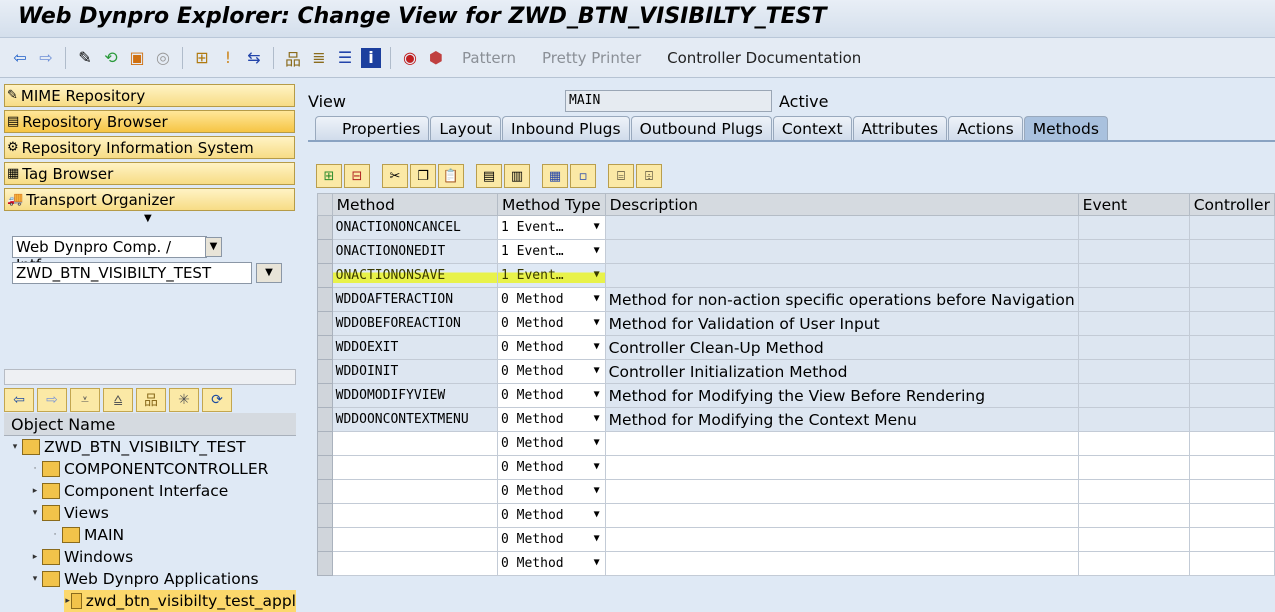 The width and height of the screenshot is (1275, 612). What do you see at coordinates (415, 323) in the screenshot?
I see `method-name-cell: WDDOBEFOREACTION` at bounding box center [415, 323].